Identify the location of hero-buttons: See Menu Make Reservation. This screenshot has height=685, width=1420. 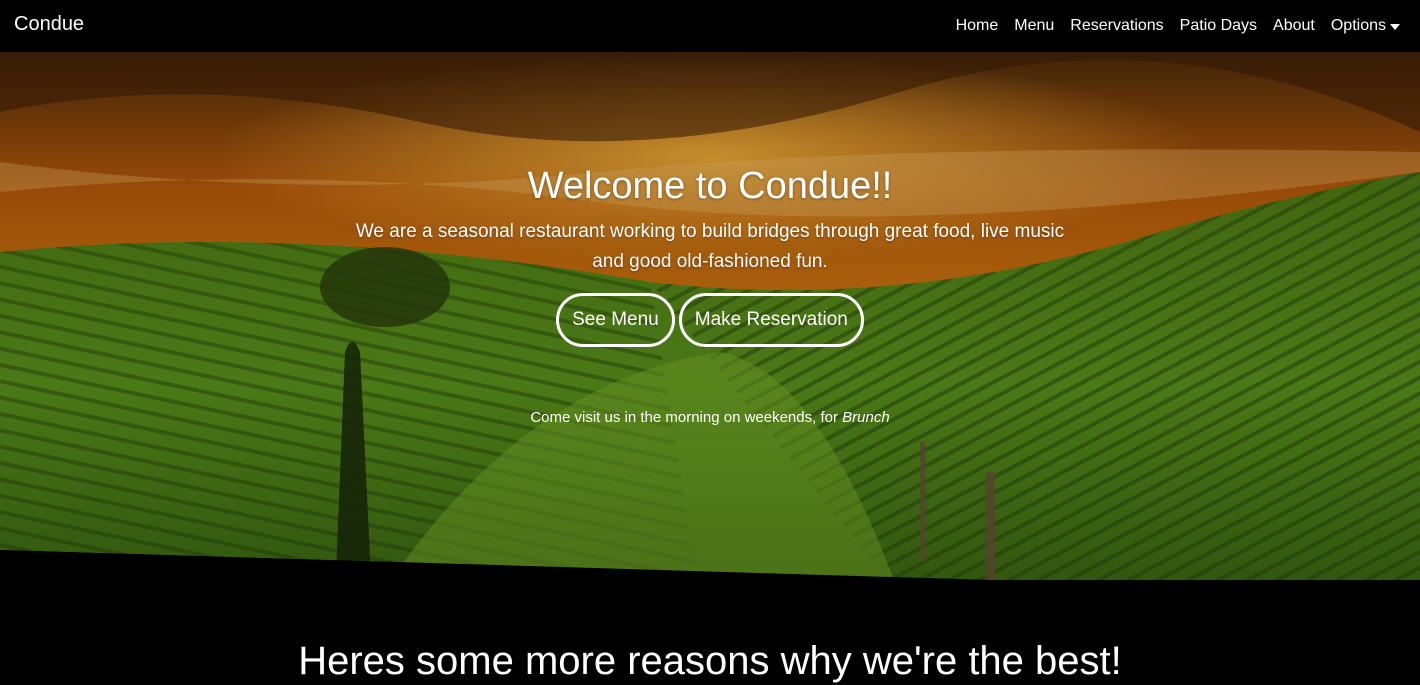
(710, 320).